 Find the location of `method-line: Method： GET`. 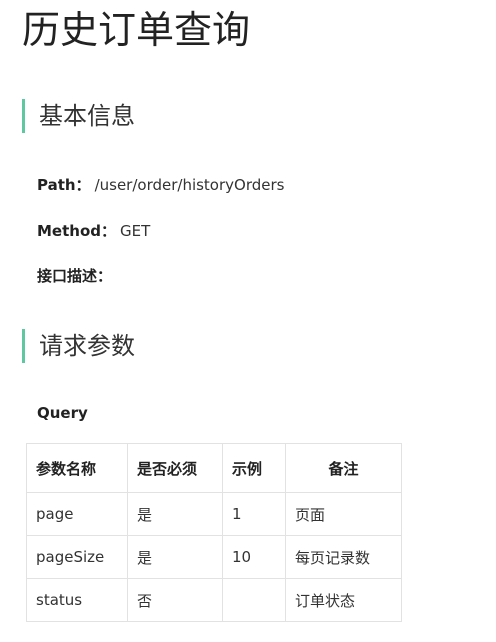

method-line: Method： GET is located at coordinates (93, 231).